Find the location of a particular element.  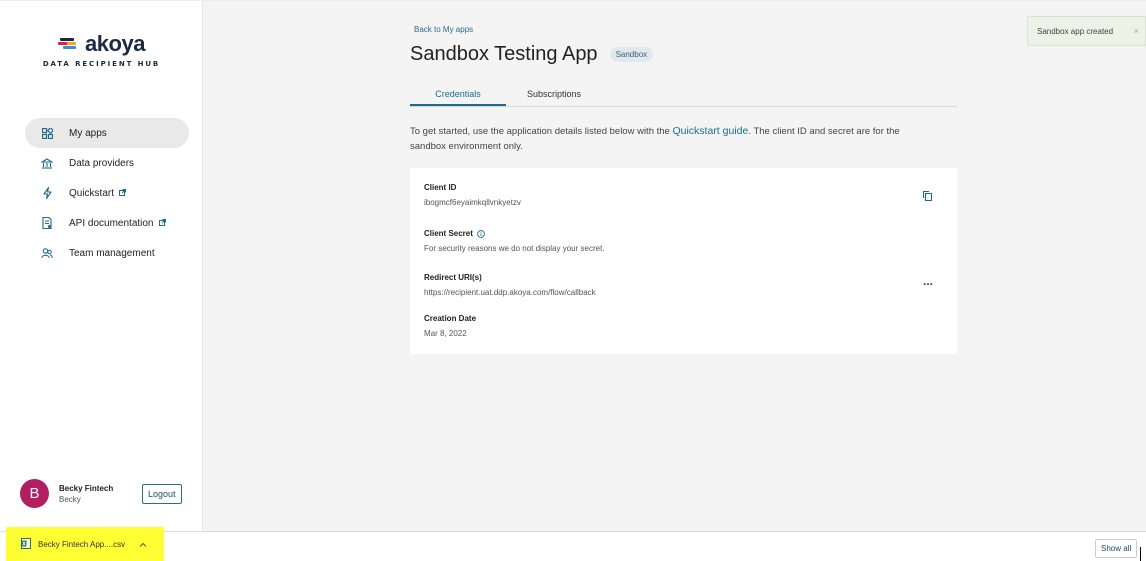

copy-icon is located at coordinates (927, 197).